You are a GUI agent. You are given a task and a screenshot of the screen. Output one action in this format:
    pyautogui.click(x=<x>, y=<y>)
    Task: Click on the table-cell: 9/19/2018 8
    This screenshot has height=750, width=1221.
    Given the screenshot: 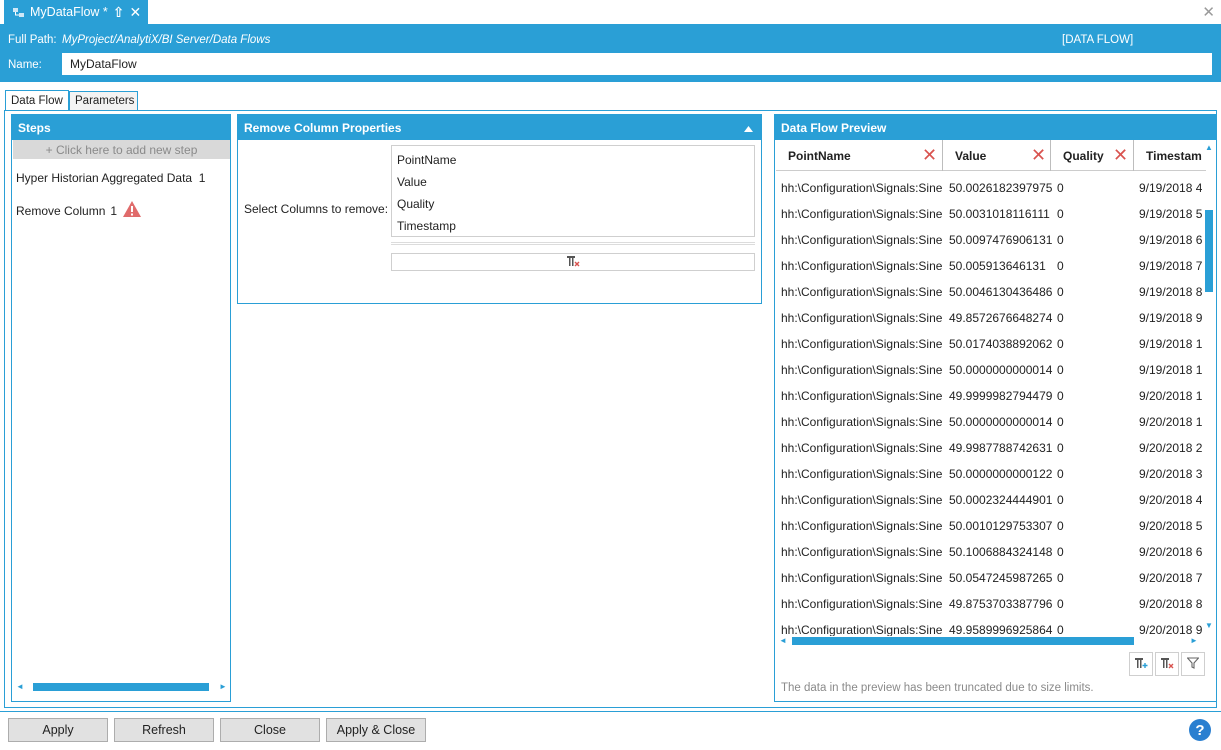 What is the action you would take?
    pyautogui.click(x=1170, y=292)
    